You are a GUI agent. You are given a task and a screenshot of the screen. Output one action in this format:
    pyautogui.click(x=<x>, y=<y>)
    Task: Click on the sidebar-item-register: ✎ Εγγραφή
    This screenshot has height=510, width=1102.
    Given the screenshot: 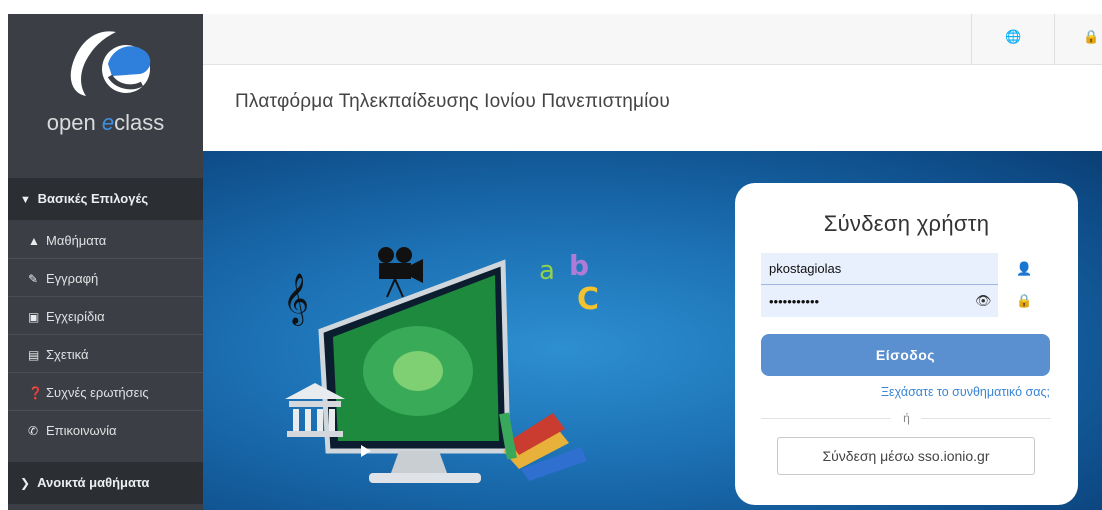 What is the action you would take?
    pyautogui.click(x=105, y=278)
    